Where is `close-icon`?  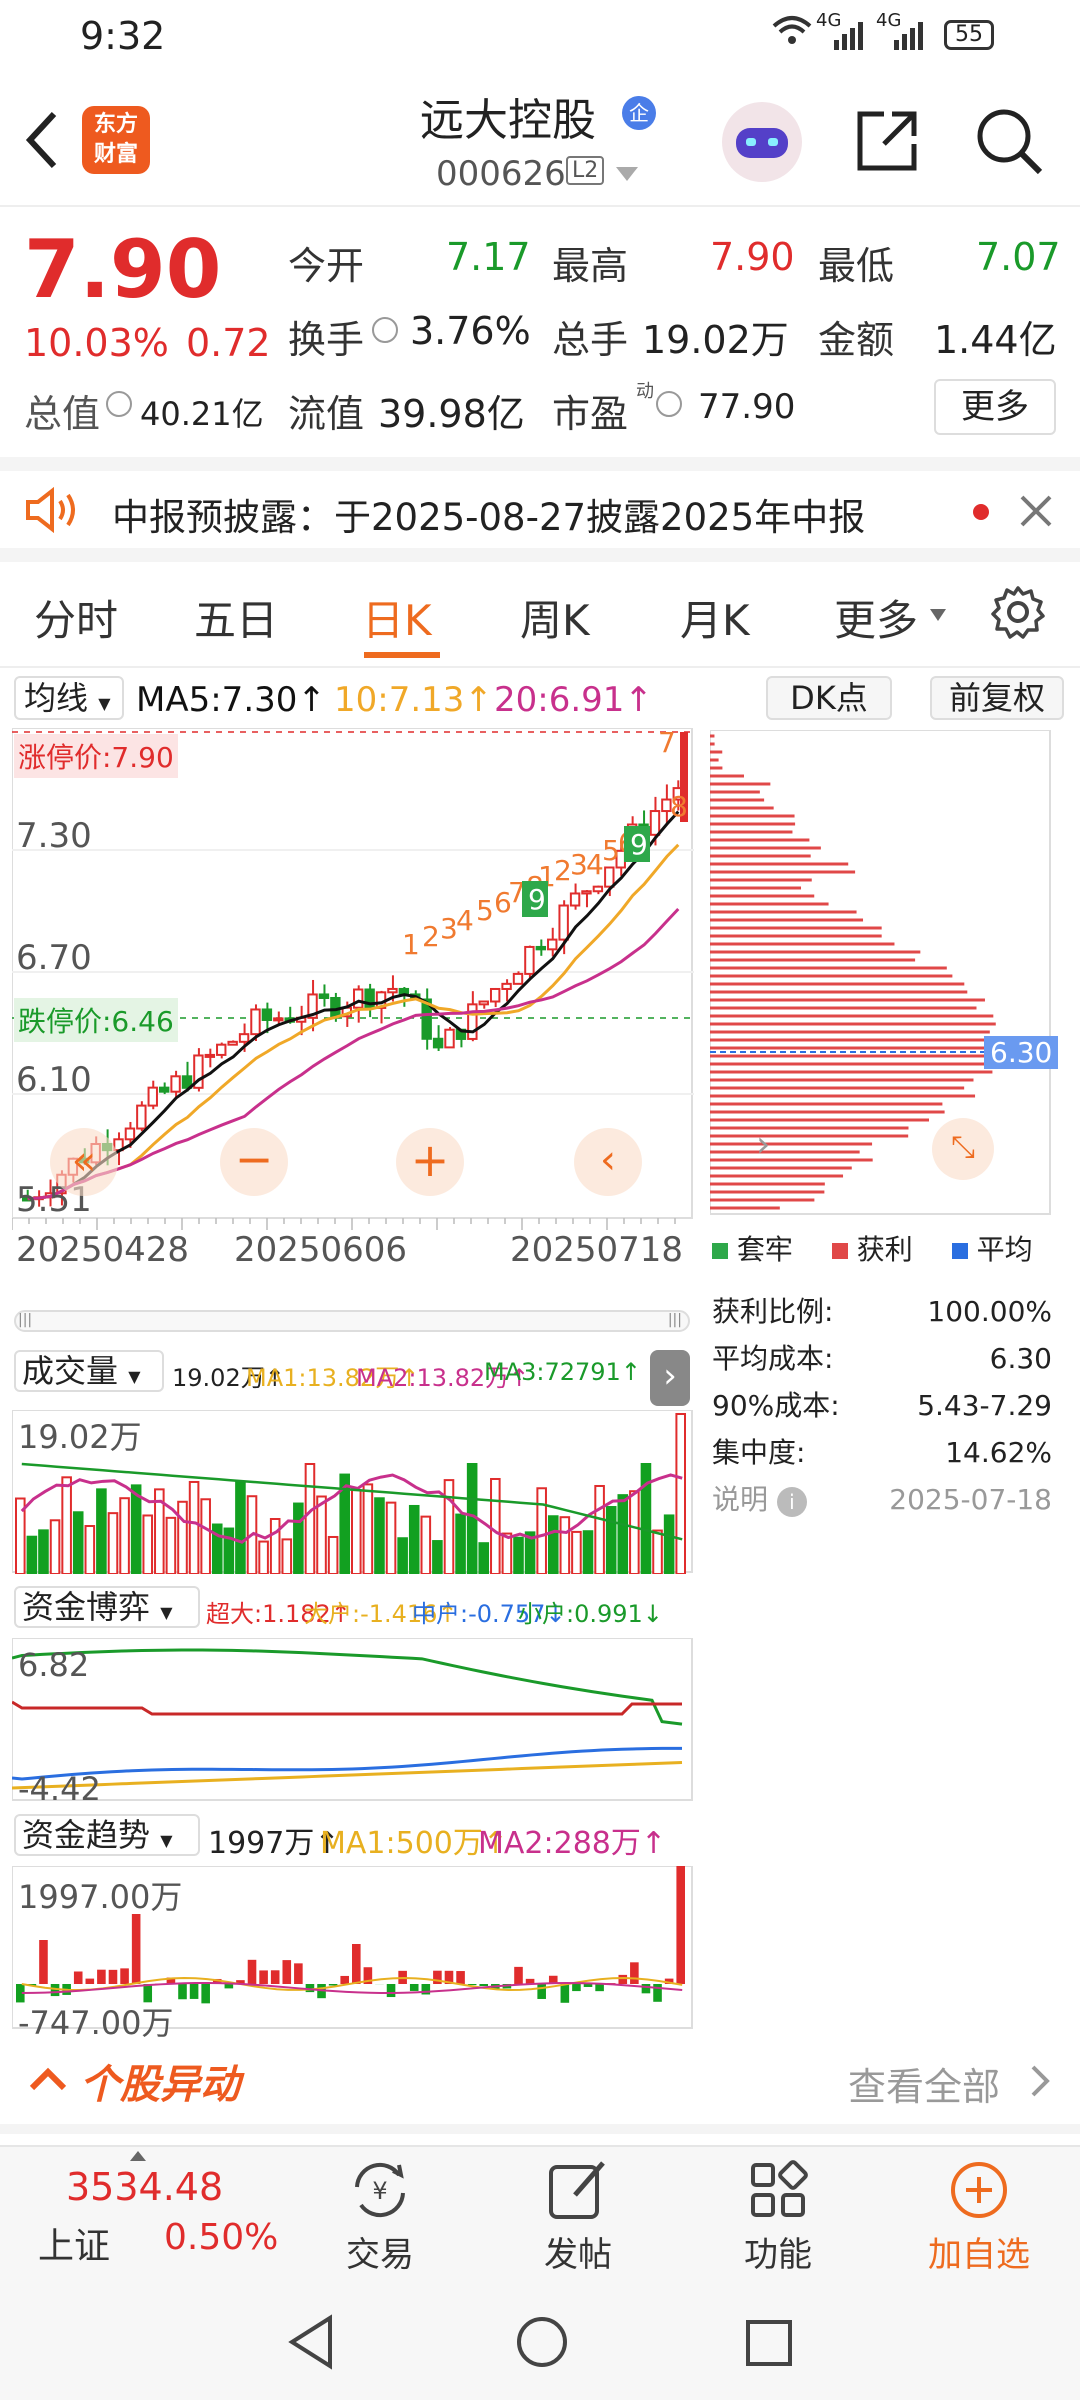 close-icon is located at coordinates (1036, 513).